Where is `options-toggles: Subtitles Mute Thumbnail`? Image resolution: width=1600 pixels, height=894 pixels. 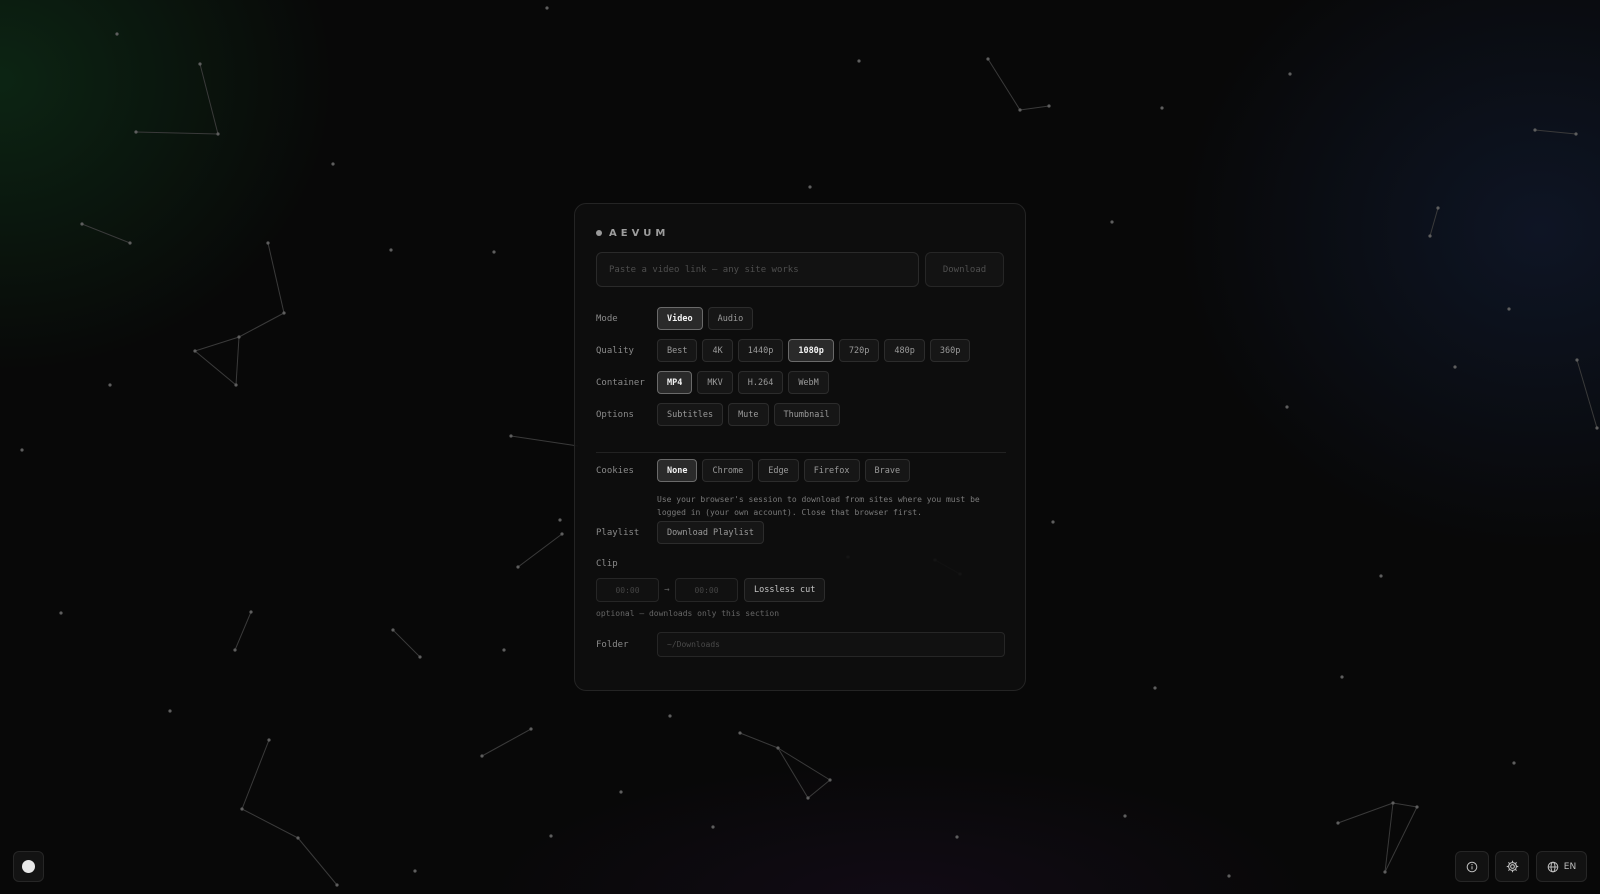 options-toggles: Subtitles Mute Thumbnail is located at coordinates (751, 414).